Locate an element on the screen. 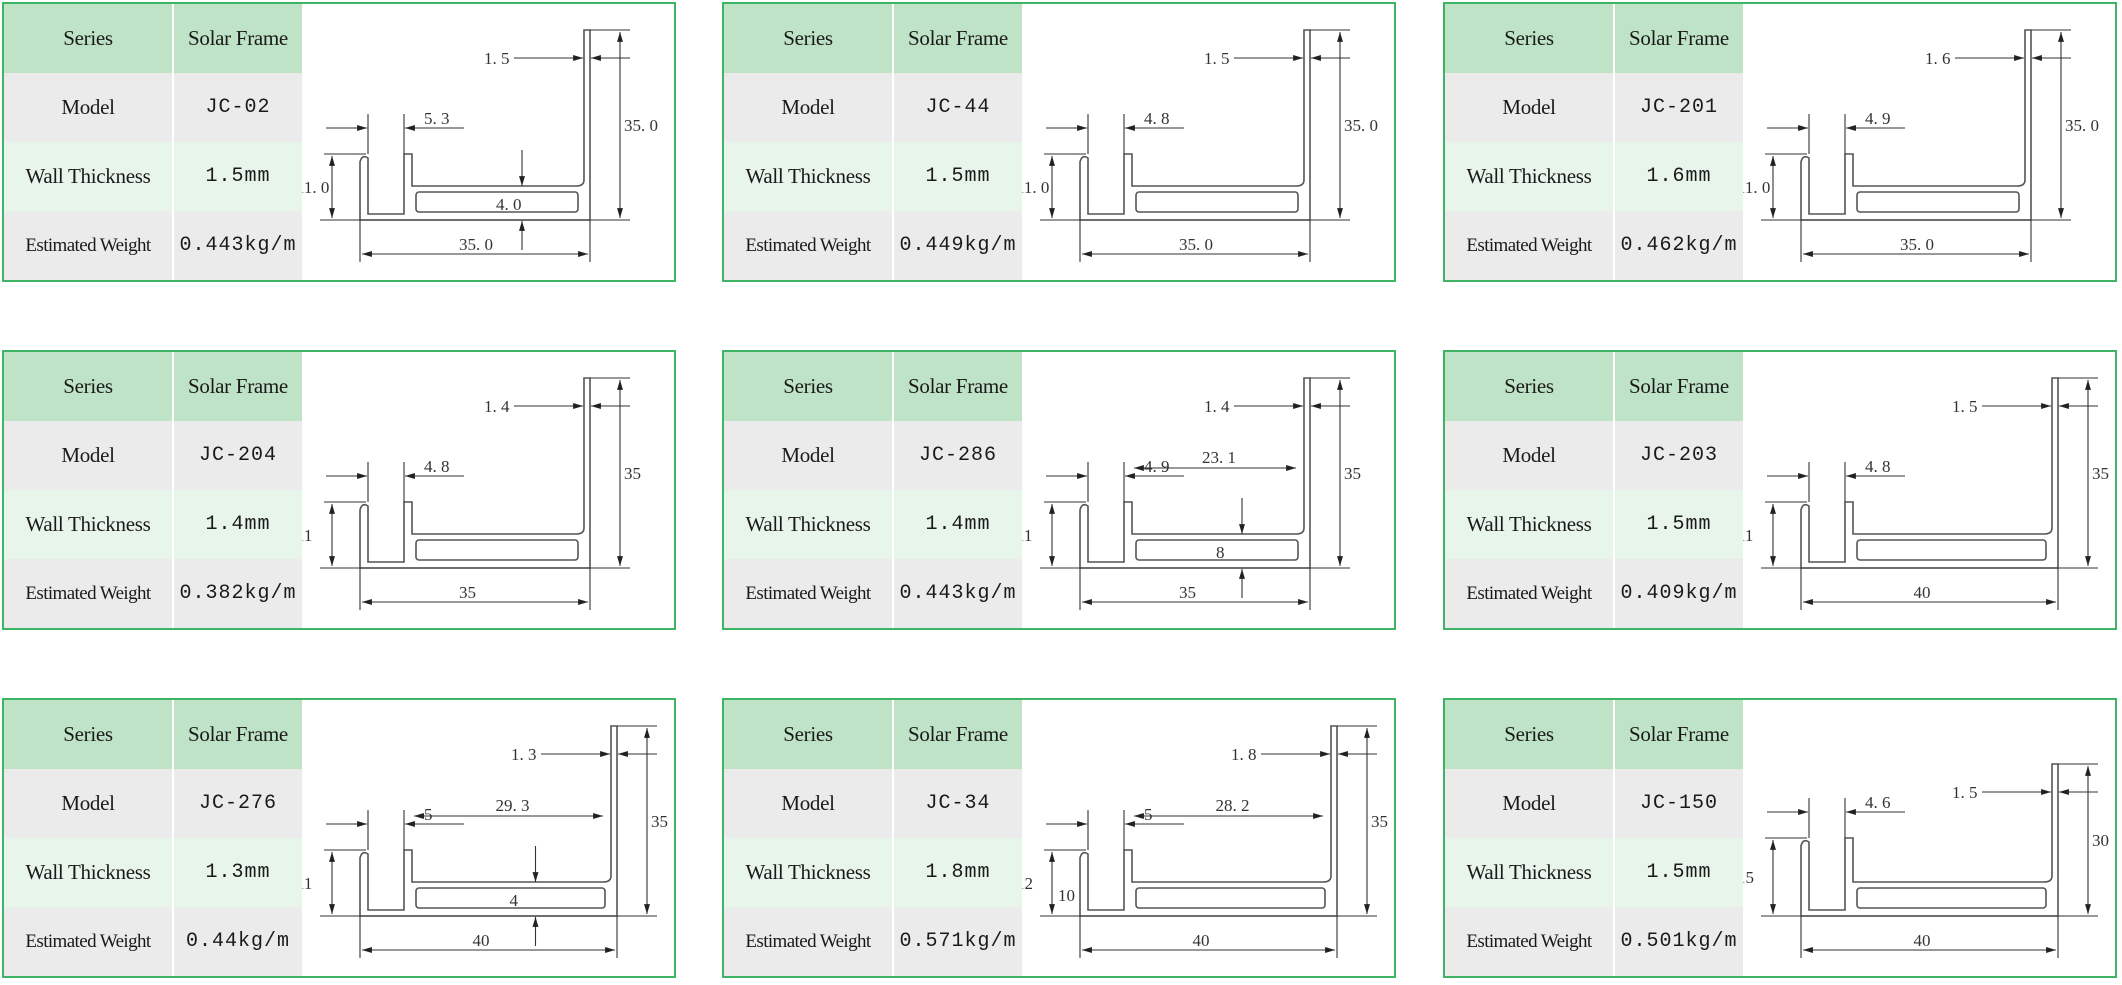 The image size is (2122, 985). lip-height-dimension-label: 15 is located at coordinates (1748, 877).